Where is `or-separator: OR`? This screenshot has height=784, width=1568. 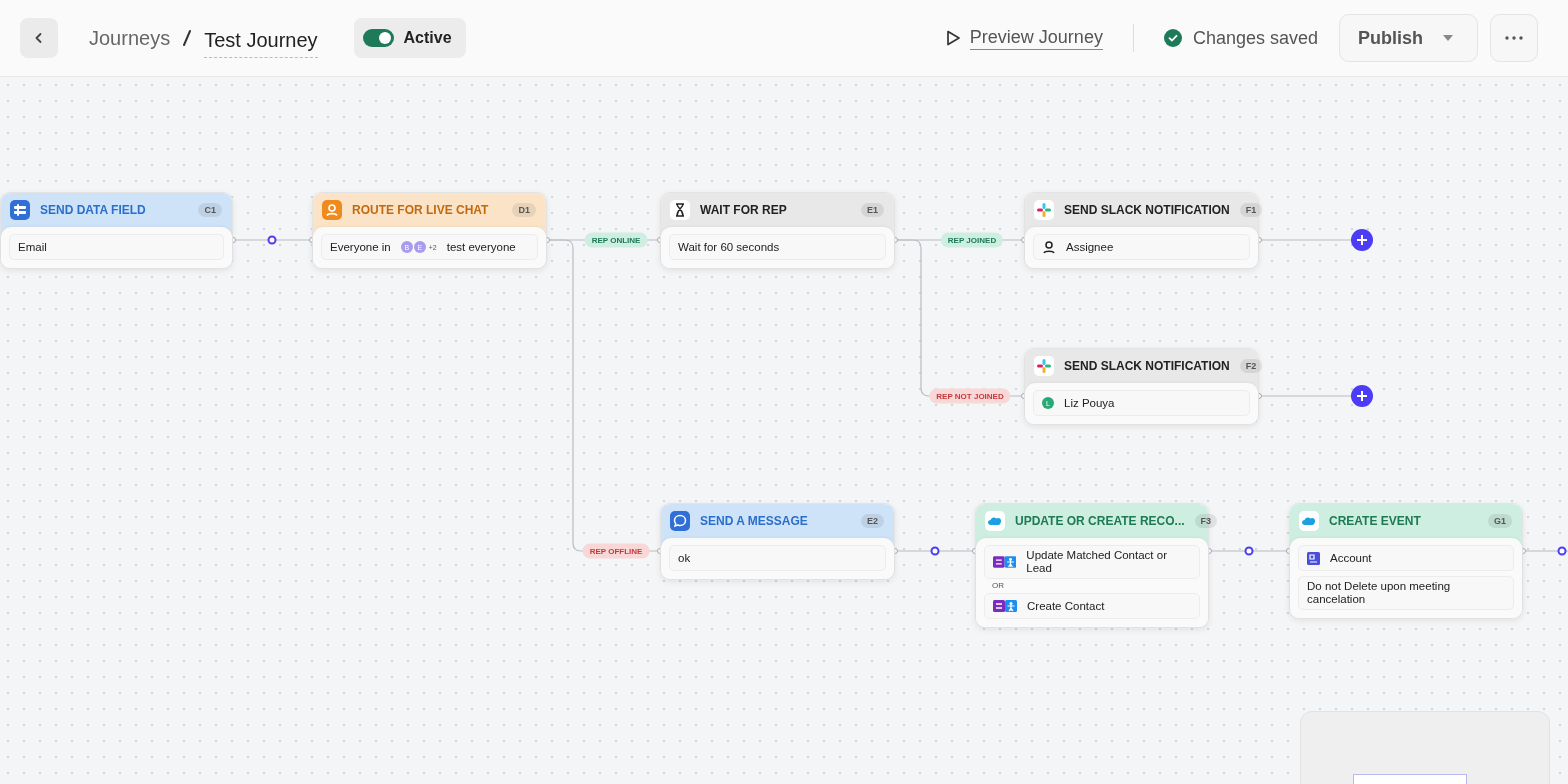 or-separator: OR is located at coordinates (998, 585).